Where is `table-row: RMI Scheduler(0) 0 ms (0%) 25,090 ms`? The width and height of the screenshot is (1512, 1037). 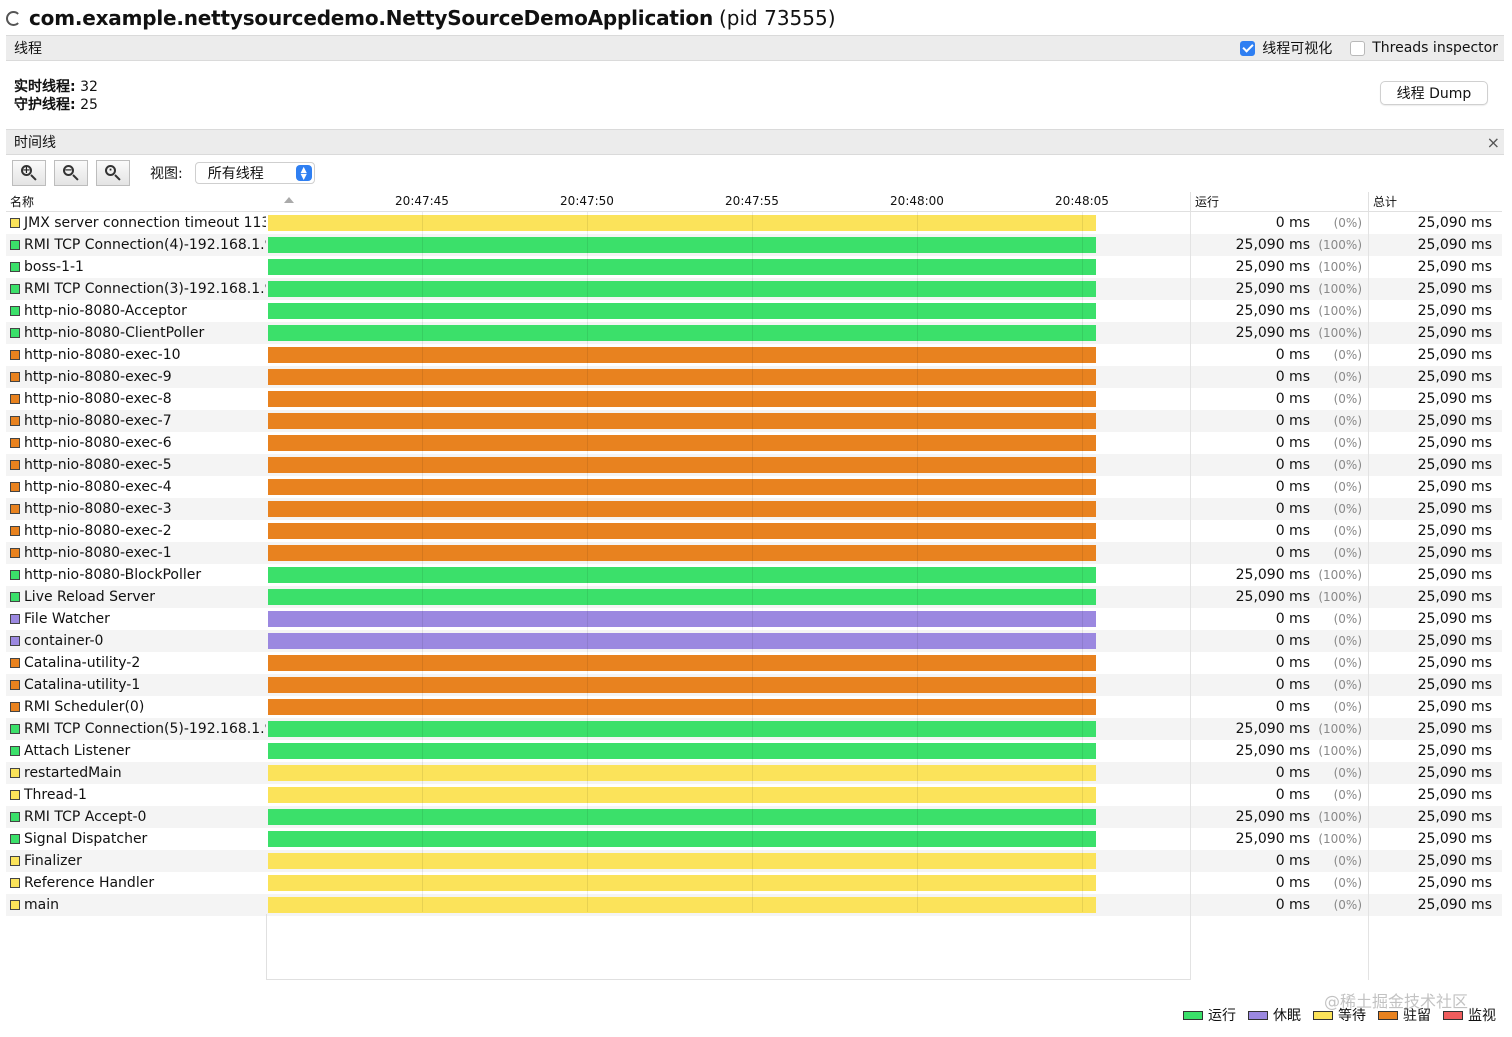
table-row: RMI Scheduler(0) 0 ms (0%) 25,090 ms is located at coordinates (754, 707).